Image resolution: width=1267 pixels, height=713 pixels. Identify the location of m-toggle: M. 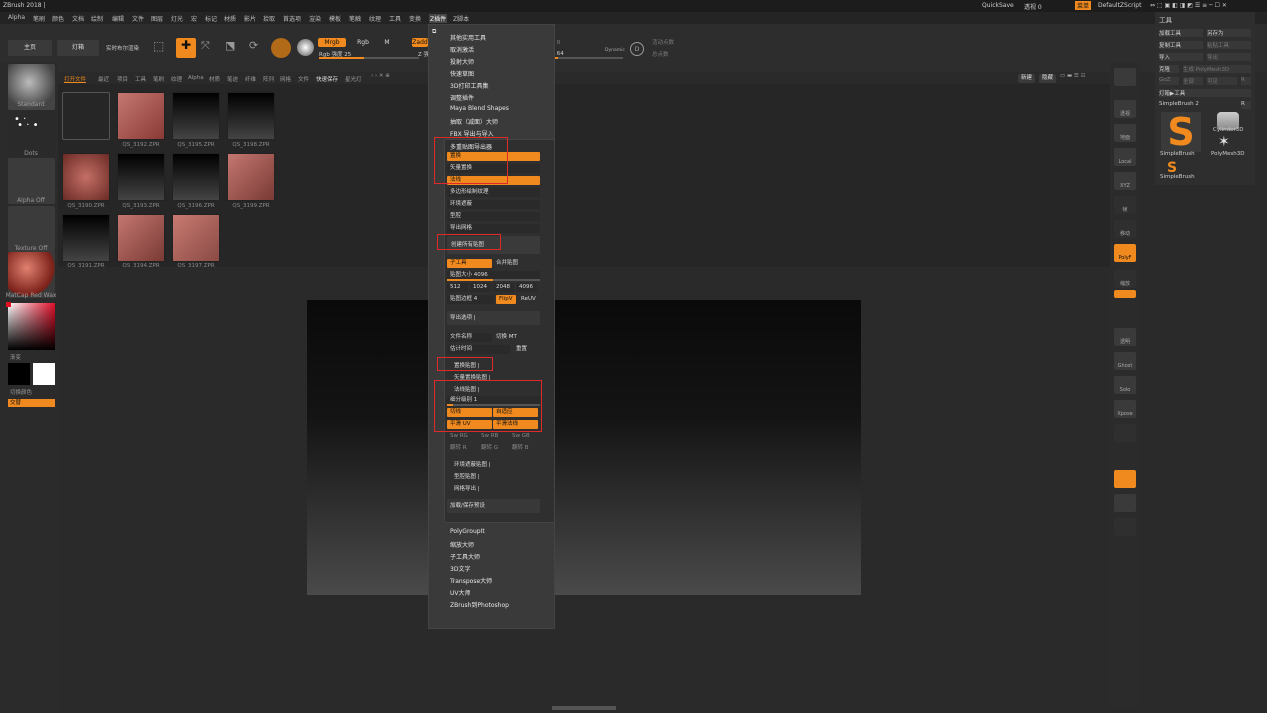
(387, 42).